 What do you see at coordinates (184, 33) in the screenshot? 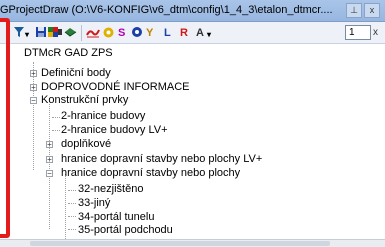
I see `tool-r-button: R` at bounding box center [184, 33].